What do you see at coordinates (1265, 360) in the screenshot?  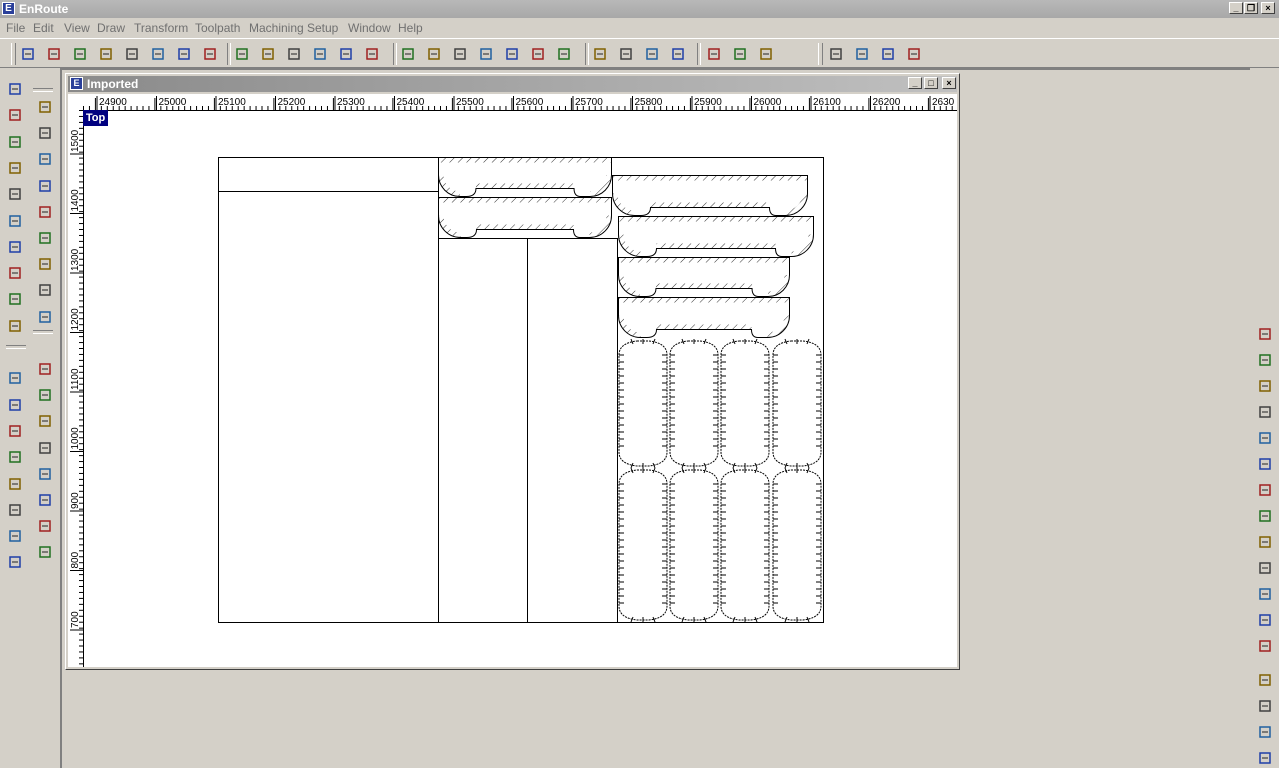 I see `surface-2-button` at bounding box center [1265, 360].